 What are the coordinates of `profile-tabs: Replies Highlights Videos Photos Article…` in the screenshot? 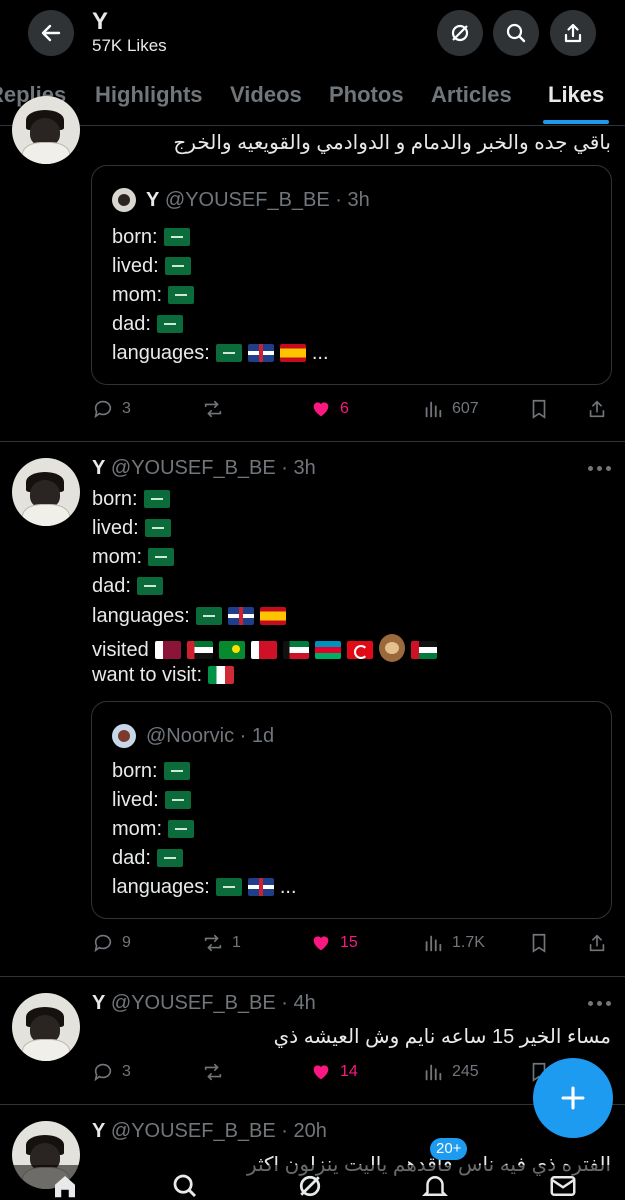 It's located at (312, 94).